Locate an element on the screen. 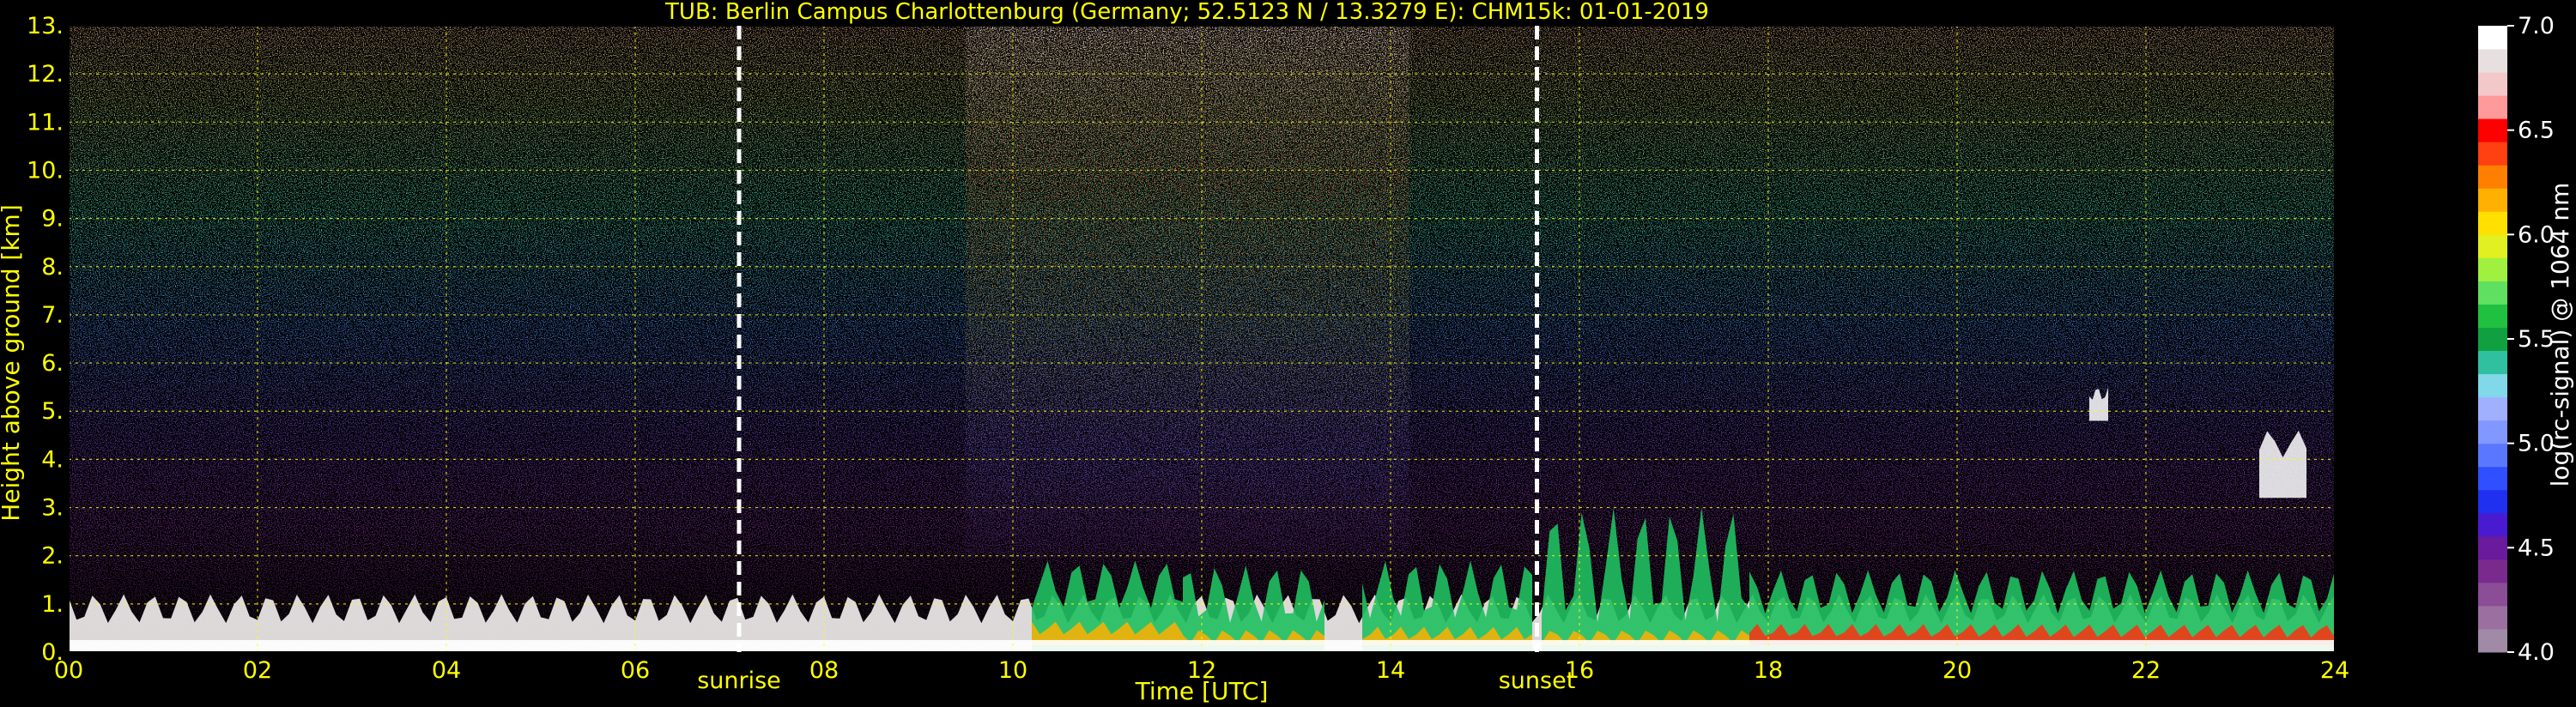  y-tick-12: 12. is located at coordinates (45, 75).